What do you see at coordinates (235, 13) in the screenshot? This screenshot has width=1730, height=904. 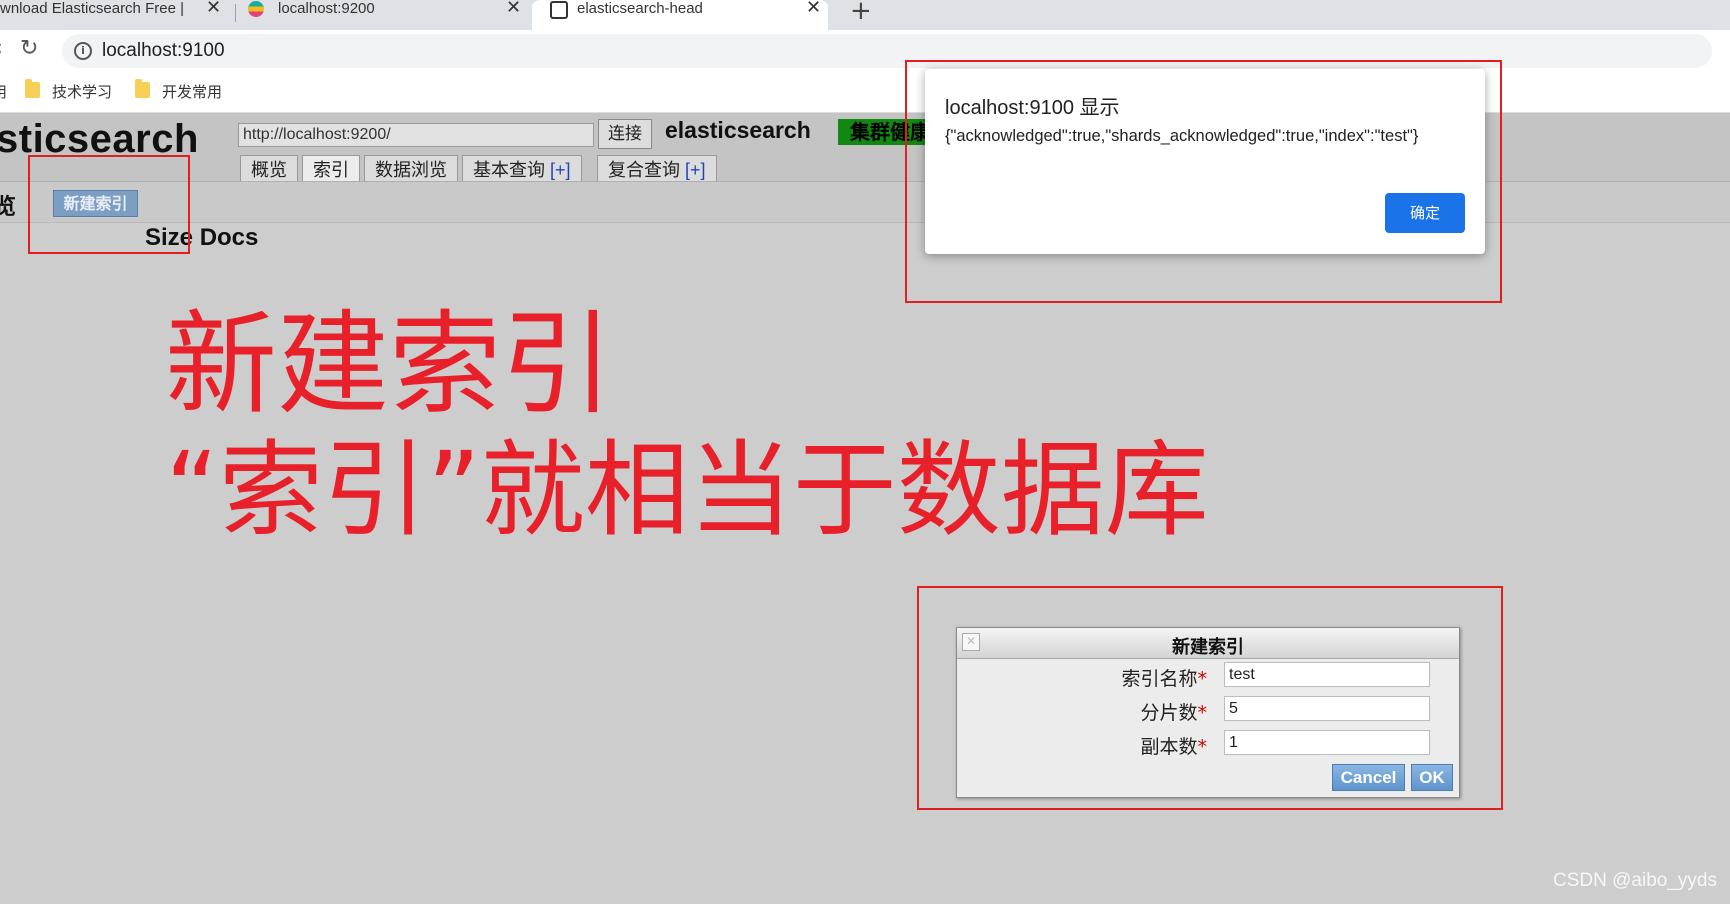 I see `tab-separator` at bounding box center [235, 13].